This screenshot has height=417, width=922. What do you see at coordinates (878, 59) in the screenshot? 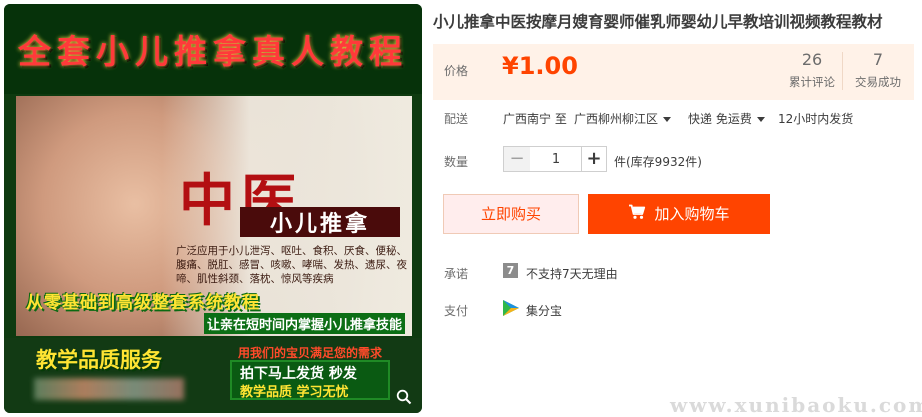
I see `trade-count: 7` at bounding box center [878, 59].